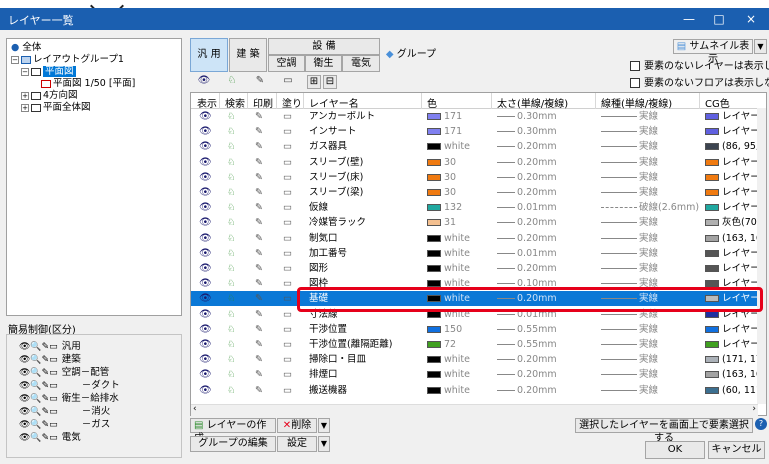 The image size is (769, 464). Describe the element at coordinates (713, 52) in the screenshot. I see `thumbnail-button: ▤ サムネイル表示` at that location.